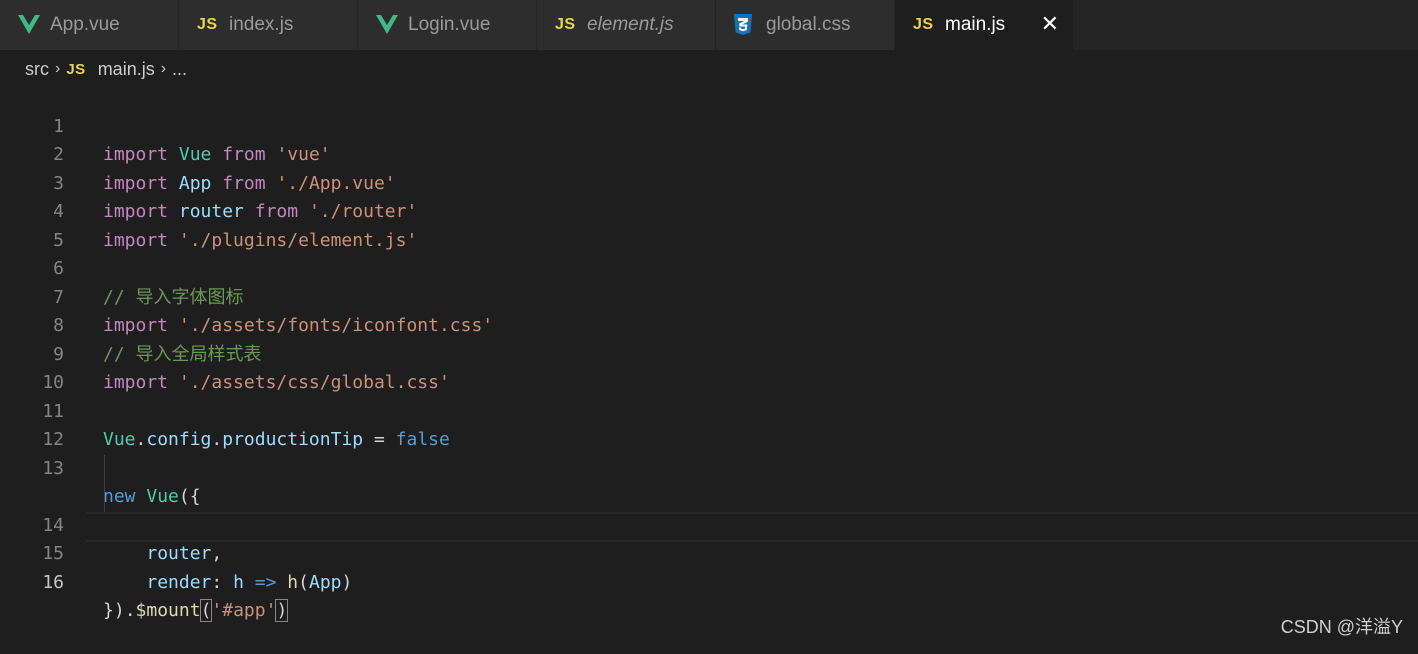 The image size is (1418, 654). I want to click on code-line: 3 import router from './router', so click(709, 182).